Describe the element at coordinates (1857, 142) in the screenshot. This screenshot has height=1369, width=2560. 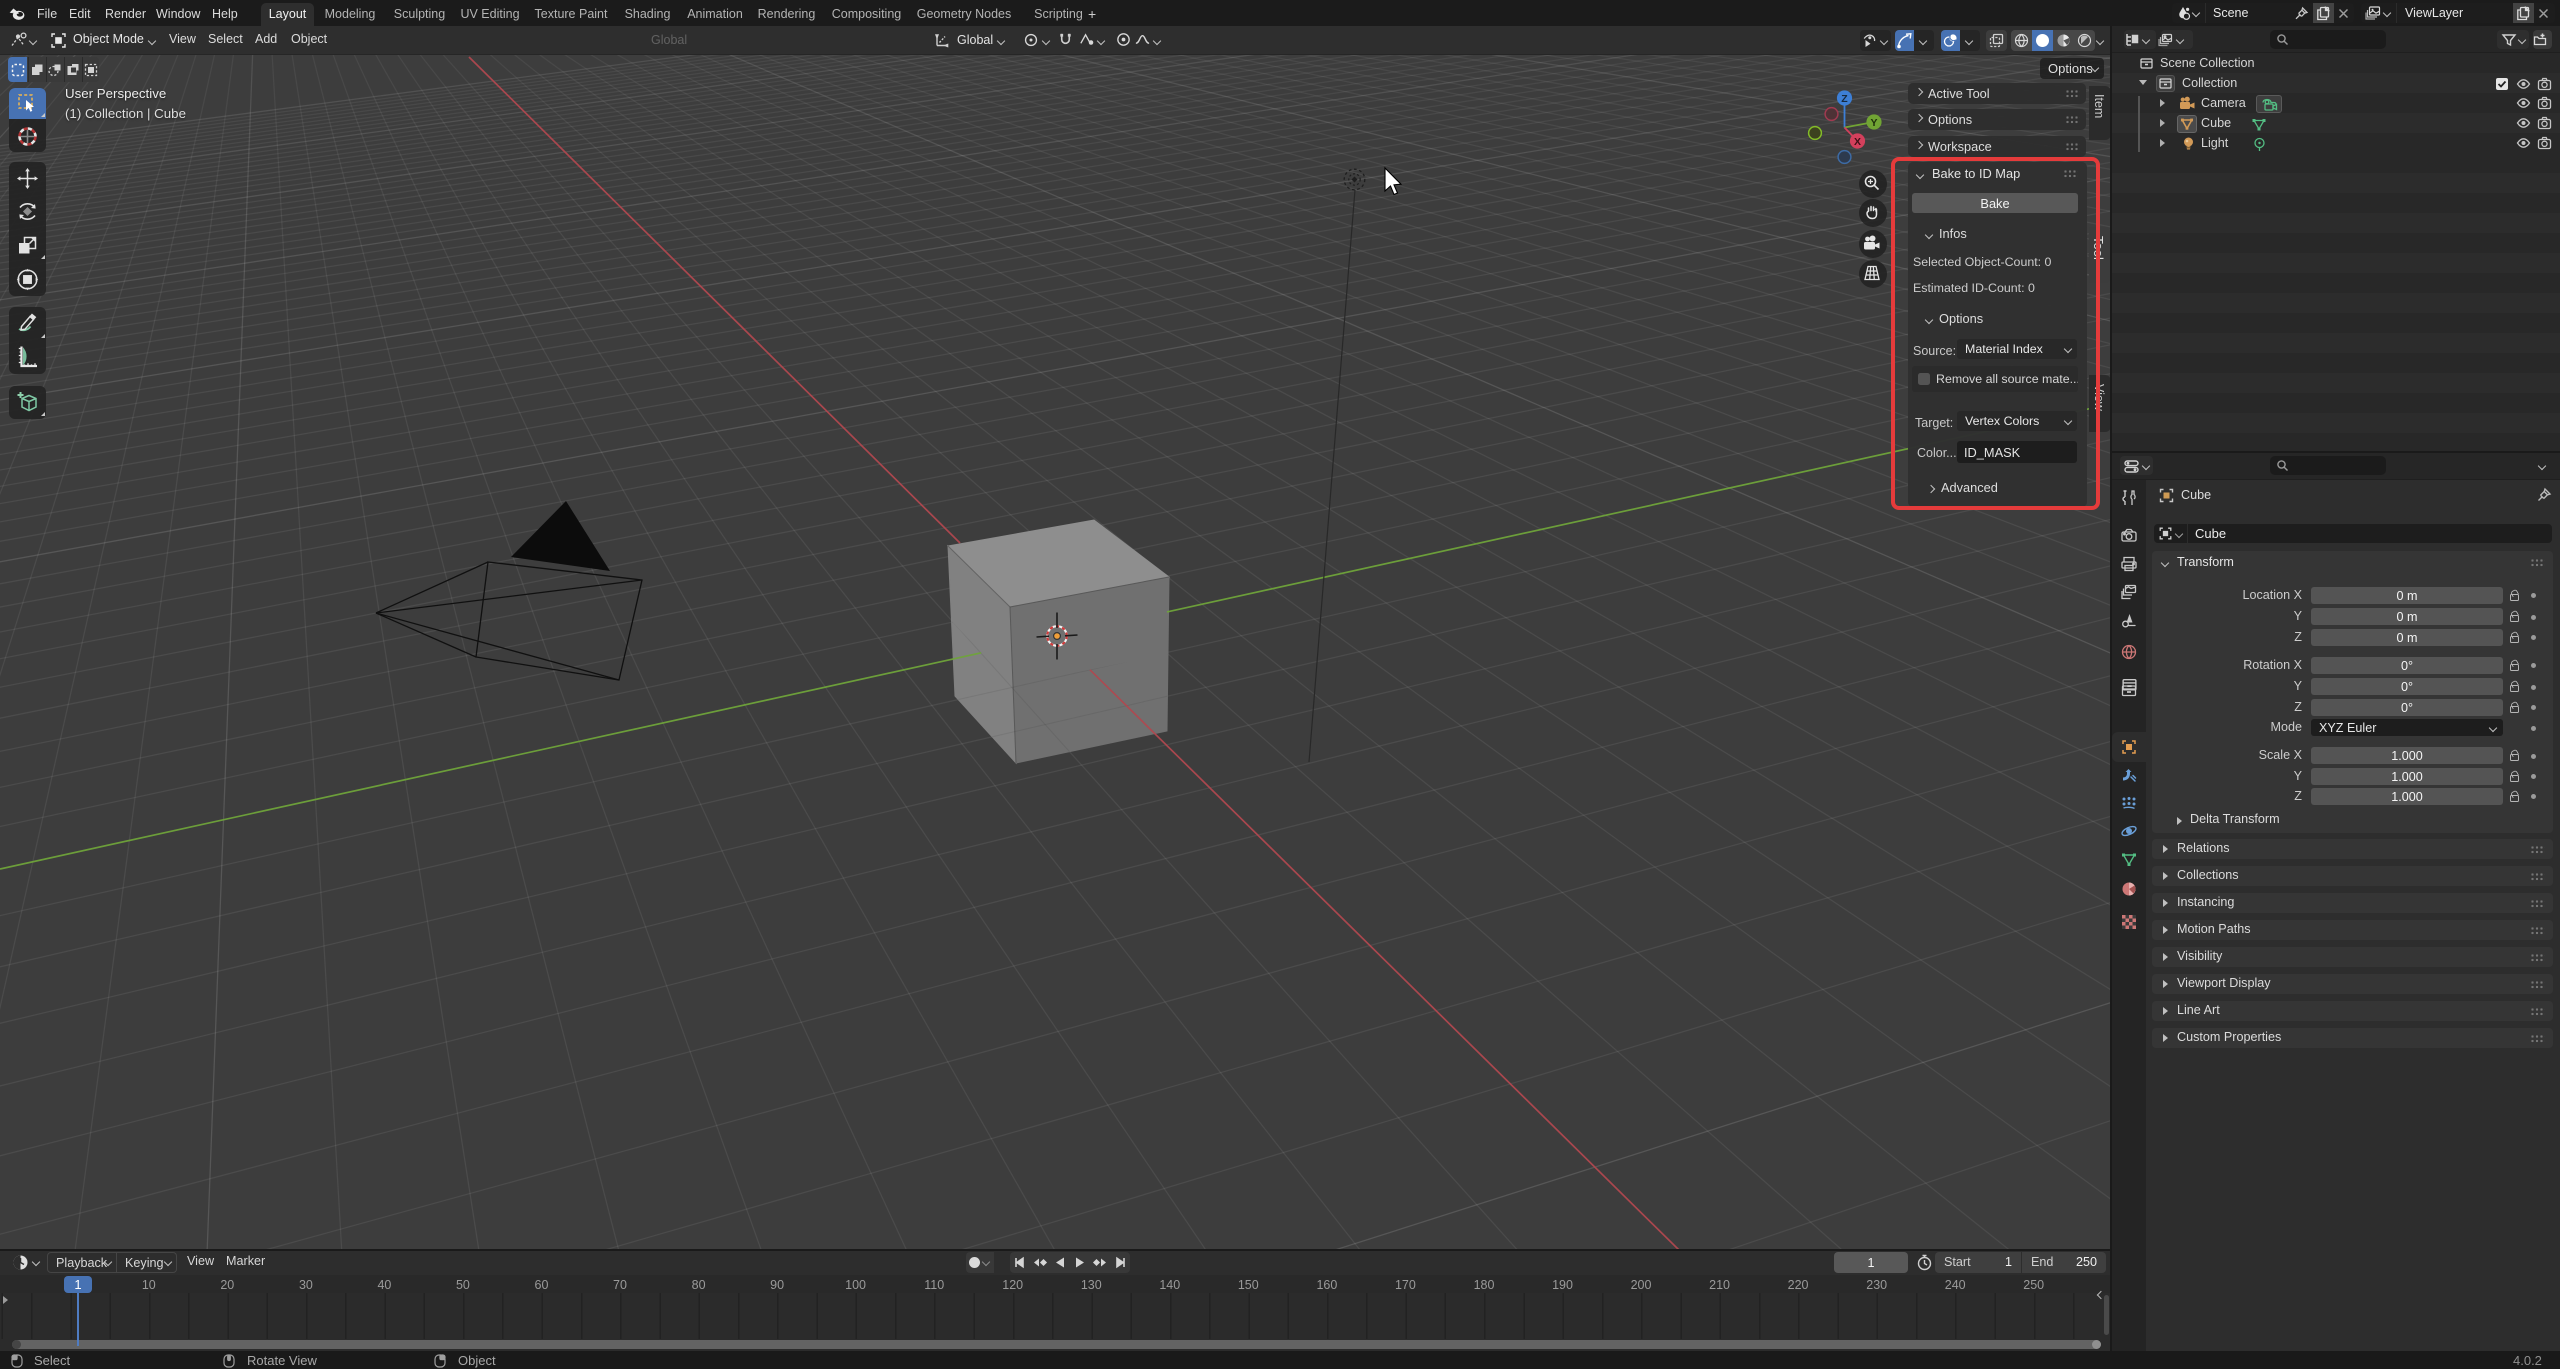
I see `svg-text: X` at that location.